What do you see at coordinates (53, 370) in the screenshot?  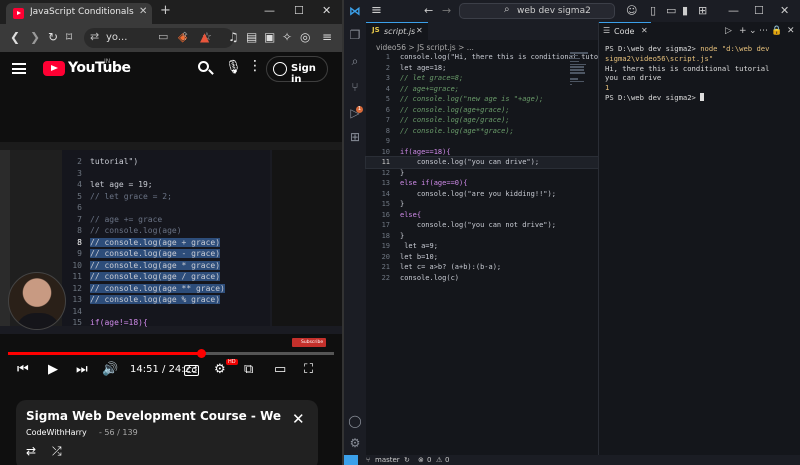 I see `play-icon: ▶` at bounding box center [53, 370].